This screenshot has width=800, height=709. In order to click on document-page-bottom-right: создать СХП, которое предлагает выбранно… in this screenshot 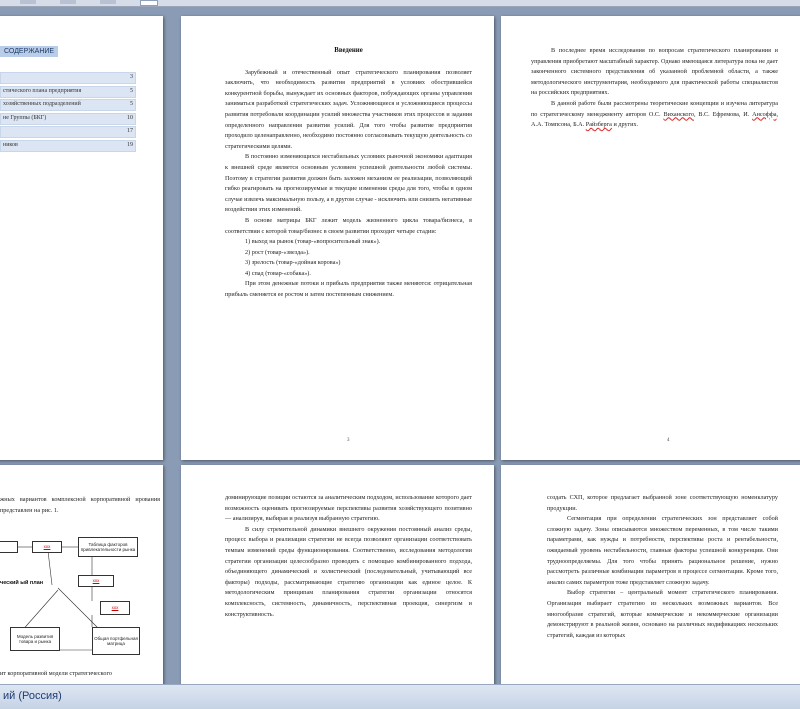, I will do `click(650, 580)`.